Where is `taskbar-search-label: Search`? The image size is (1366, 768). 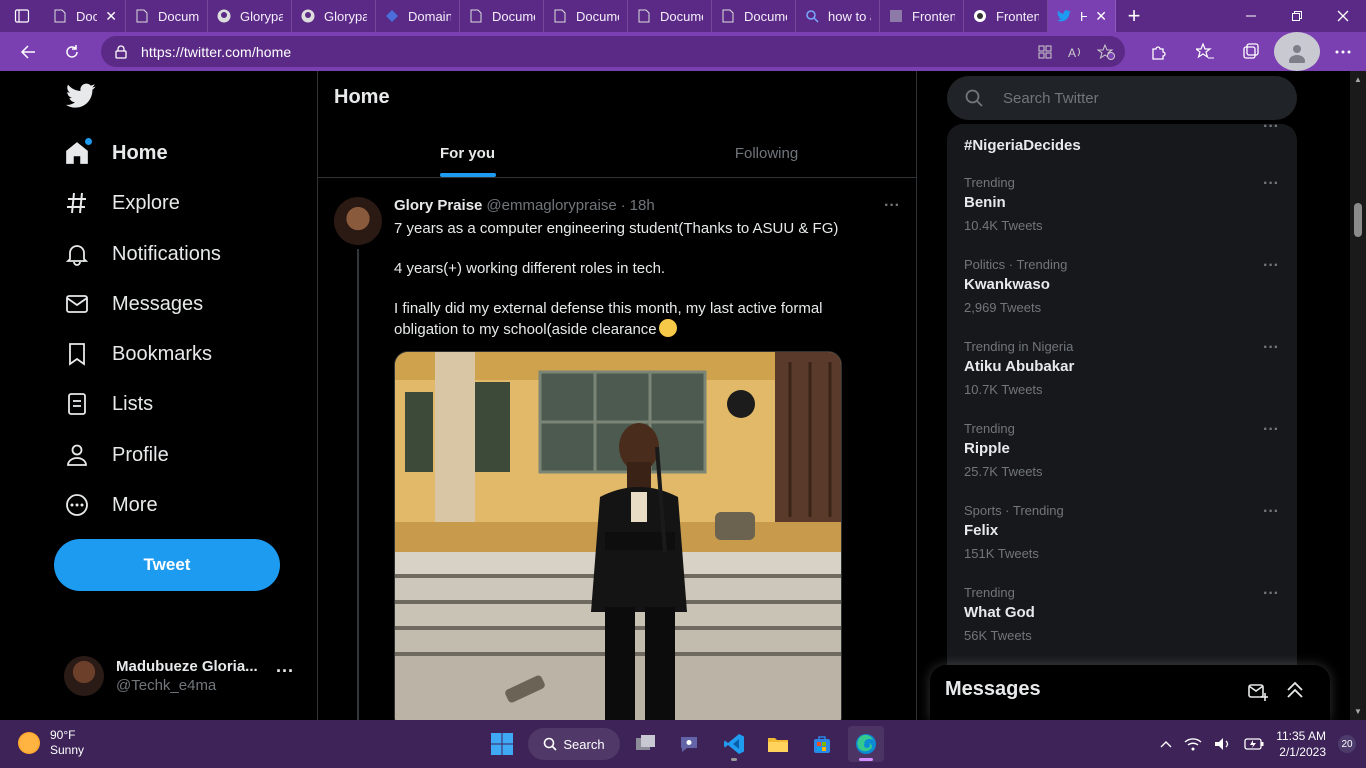
taskbar-search-label: Search is located at coordinates (584, 744).